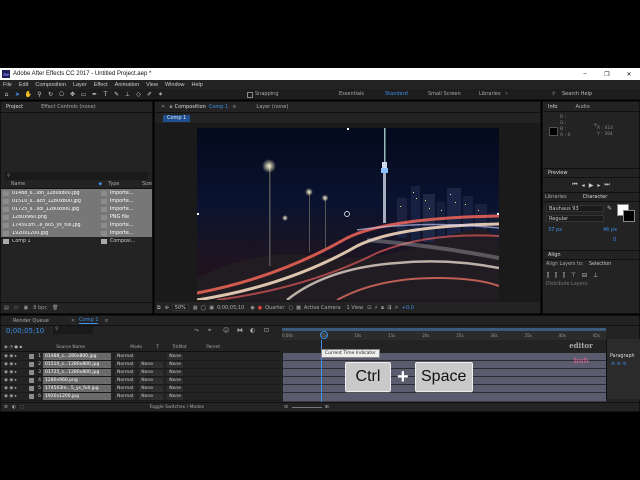  What do you see at coordinates (610, 230) in the screenshot?
I see `leading-value: 46 px` at bounding box center [610, 230].